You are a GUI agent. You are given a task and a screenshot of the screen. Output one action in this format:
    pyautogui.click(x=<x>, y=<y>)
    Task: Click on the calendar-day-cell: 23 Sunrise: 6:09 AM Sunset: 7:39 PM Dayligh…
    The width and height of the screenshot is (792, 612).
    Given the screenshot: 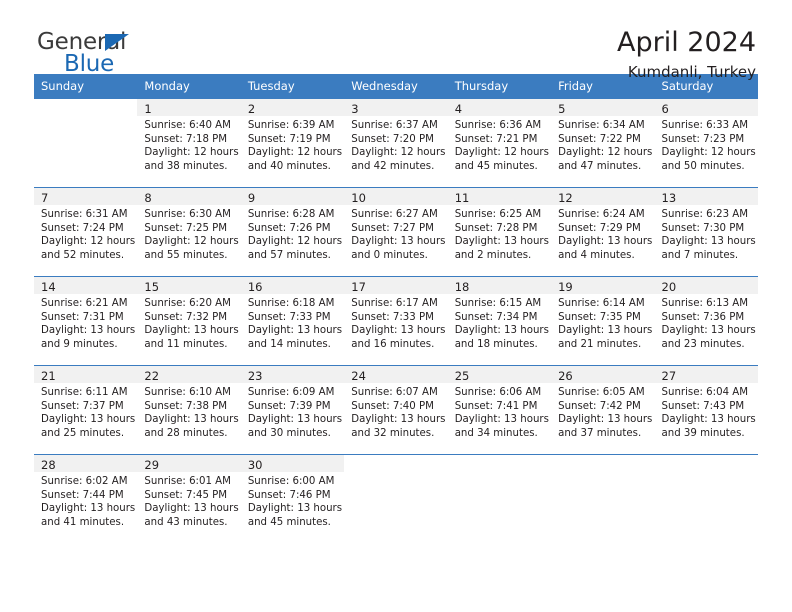 What is the action you would take?
    pyautogui.click(x=292, y=410)
    